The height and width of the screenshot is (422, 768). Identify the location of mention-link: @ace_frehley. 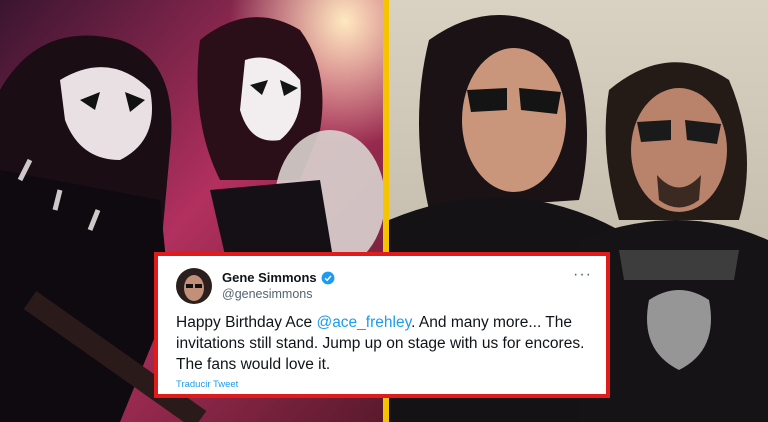
(363, 322).